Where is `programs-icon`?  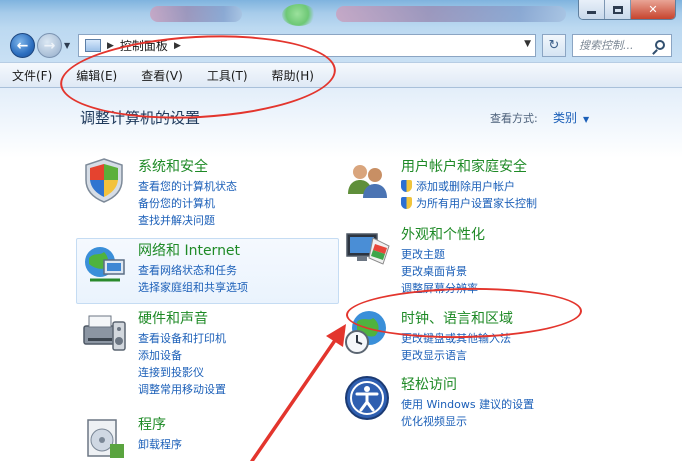
programs-icon is located at coordinates (105, 438).